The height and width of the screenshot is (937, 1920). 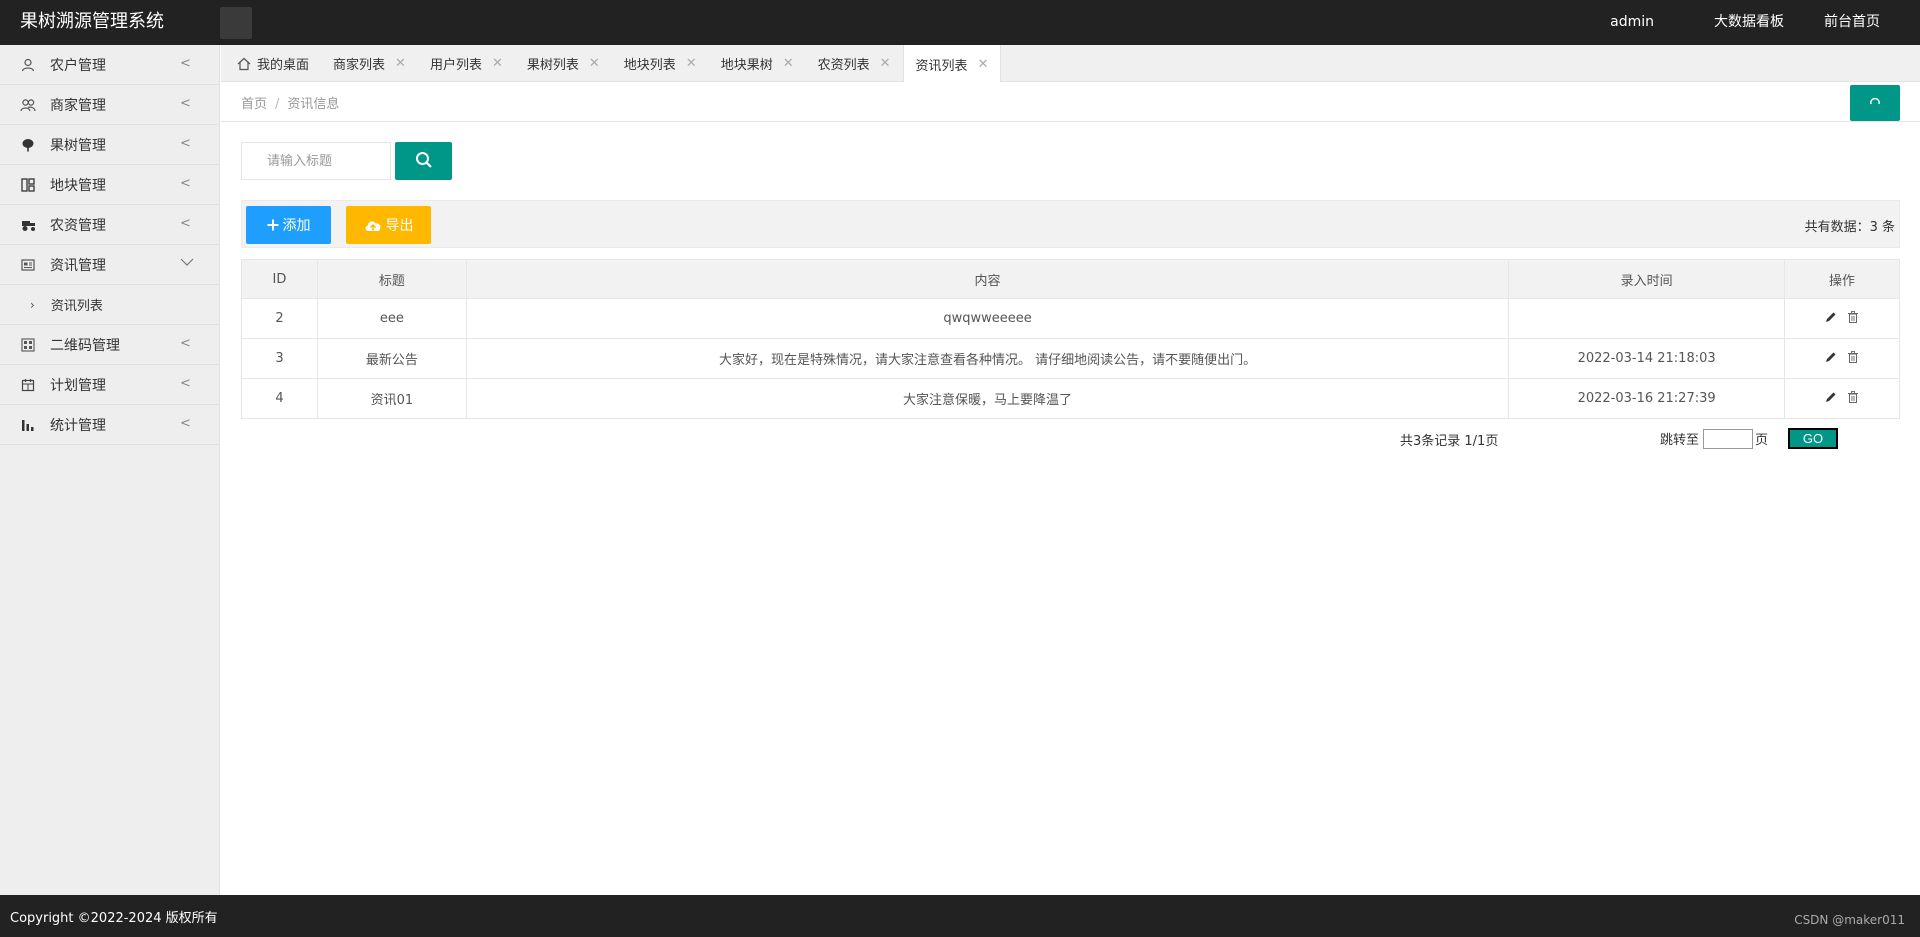 I want to click on tab-tree-list: 果树列表 ✕, so click(x=563, y=63).